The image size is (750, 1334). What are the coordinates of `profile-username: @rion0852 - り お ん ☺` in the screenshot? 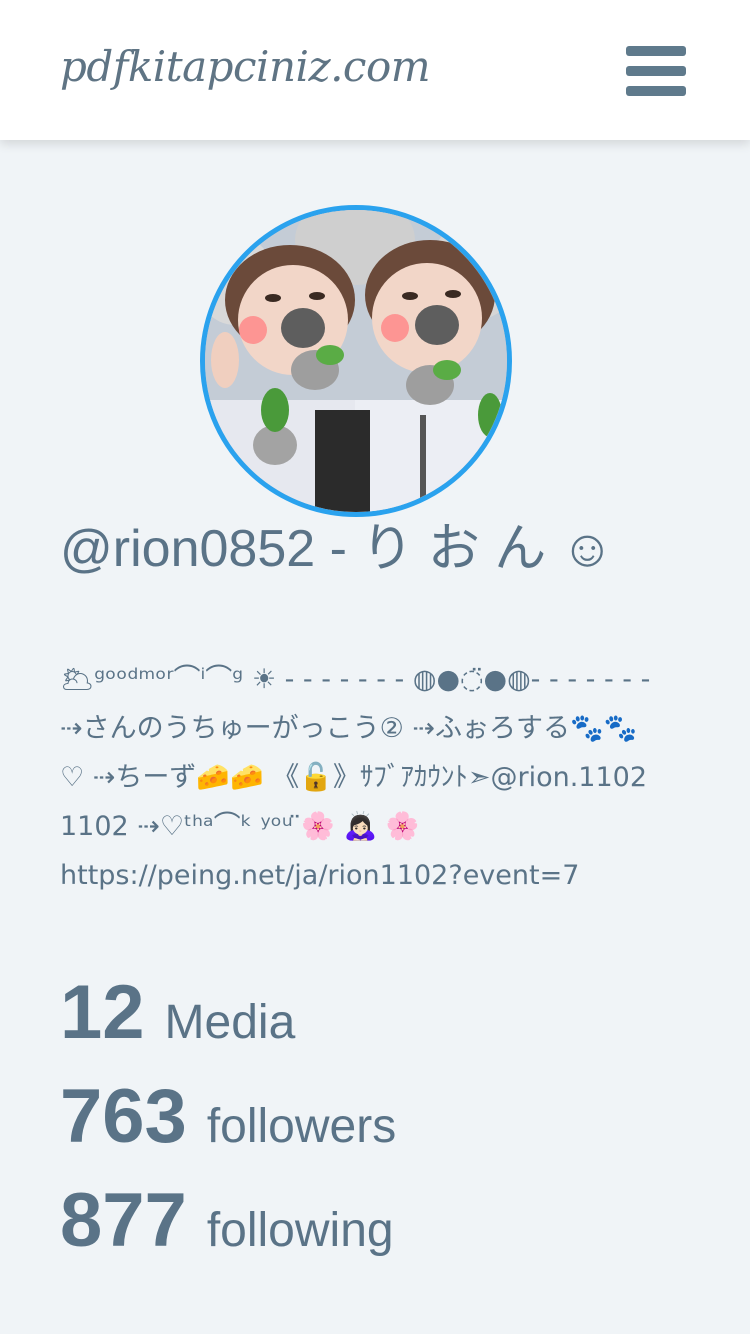 It's located at (337, 549).